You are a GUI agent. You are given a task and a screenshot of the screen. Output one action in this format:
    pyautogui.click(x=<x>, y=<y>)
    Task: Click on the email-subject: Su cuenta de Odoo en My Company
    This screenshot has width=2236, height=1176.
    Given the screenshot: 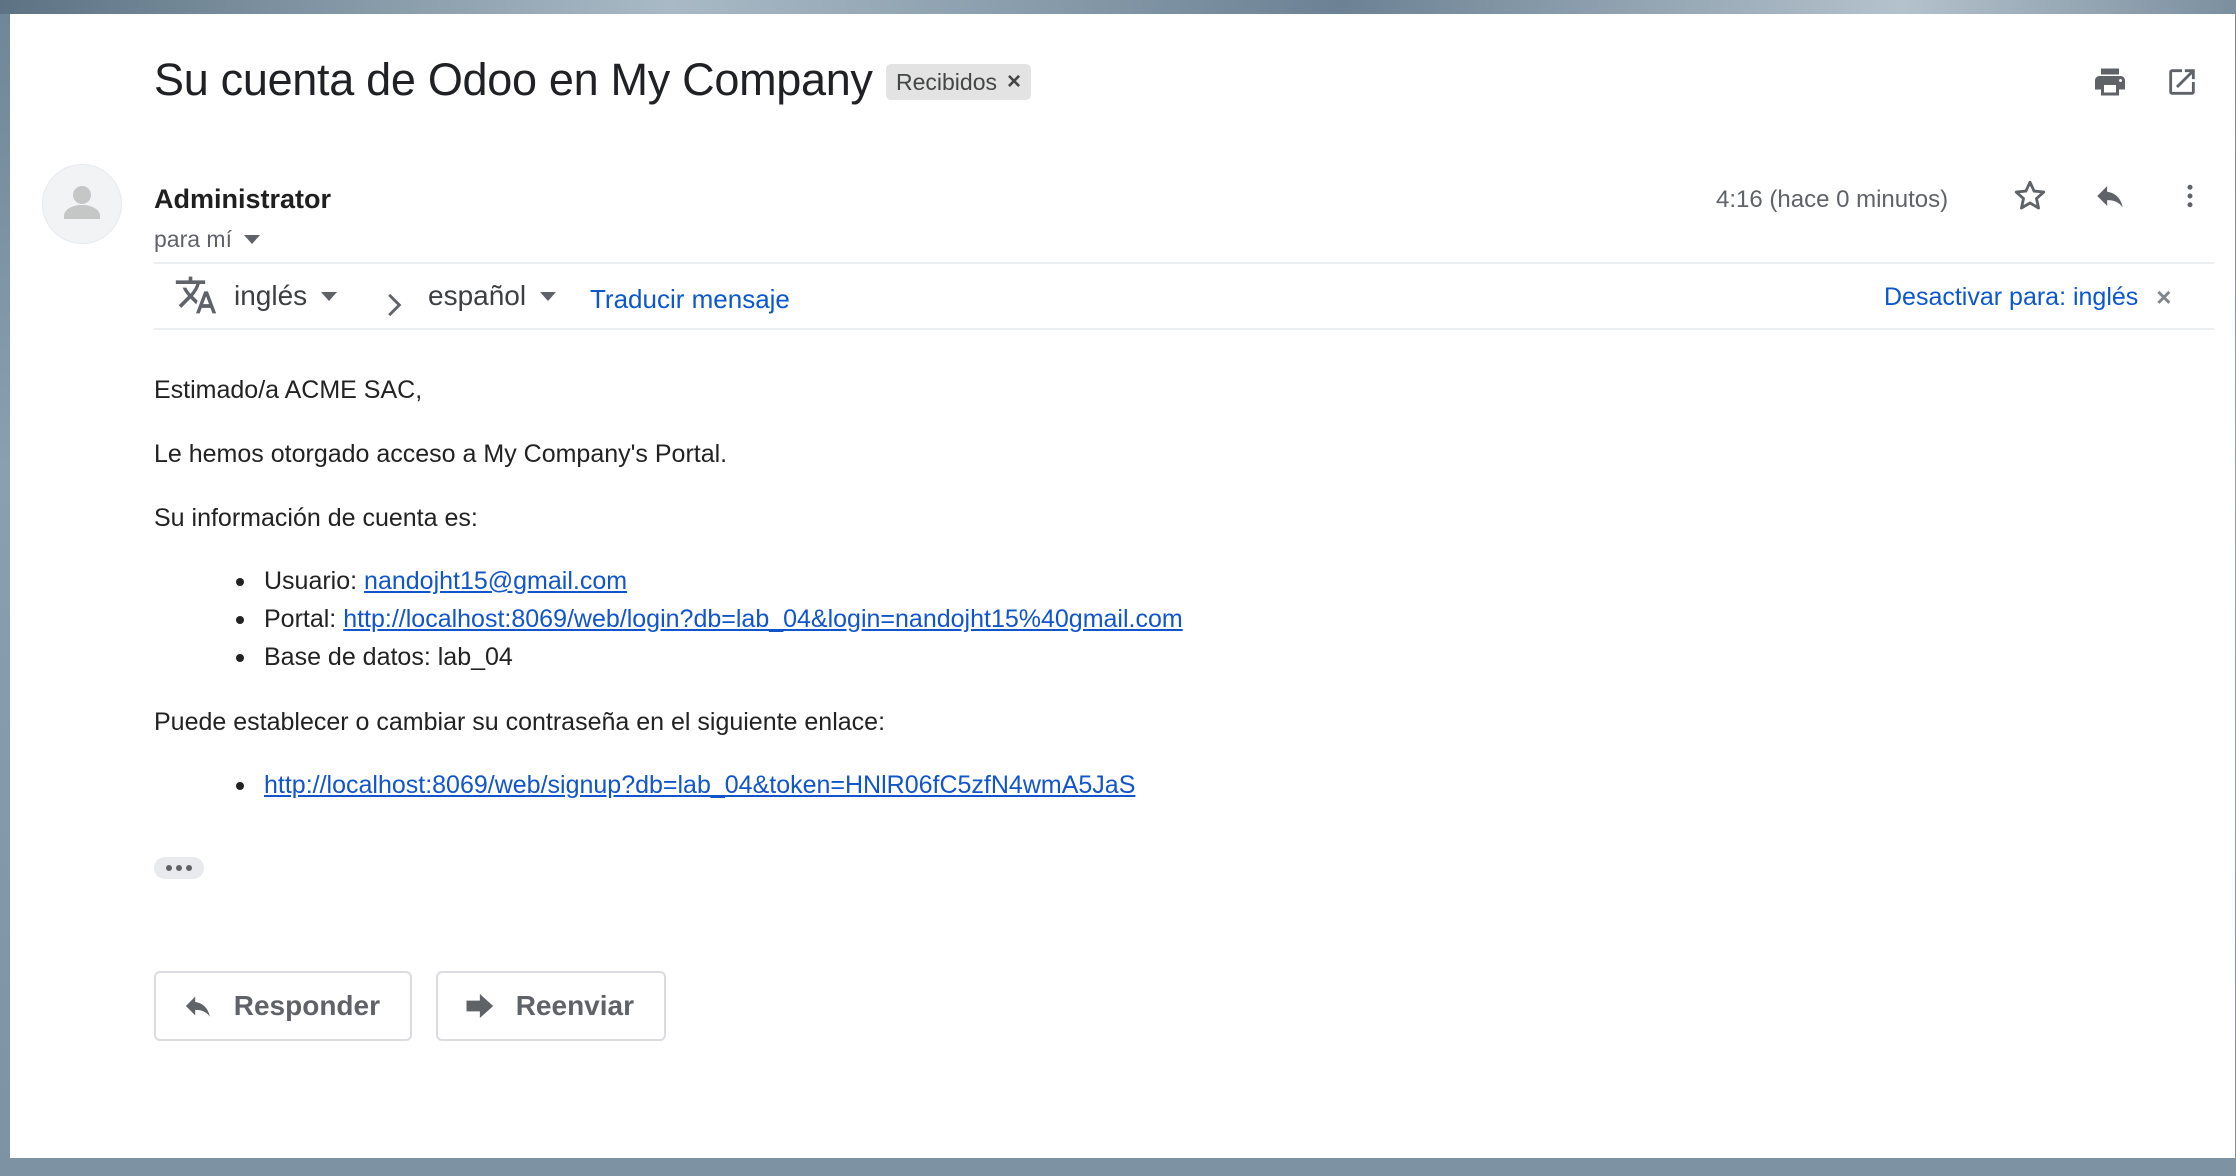 What is the action you would take?
    pyautogui.click(x=513, y=79)
    